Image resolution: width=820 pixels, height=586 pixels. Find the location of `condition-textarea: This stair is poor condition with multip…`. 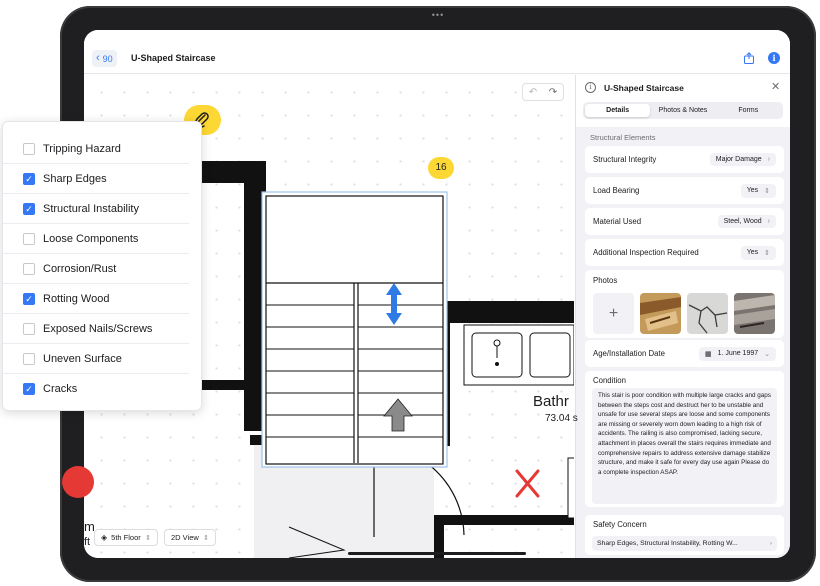

condition-textarea: This stair is poor condition with multip… is located at coordinates (684, 446).